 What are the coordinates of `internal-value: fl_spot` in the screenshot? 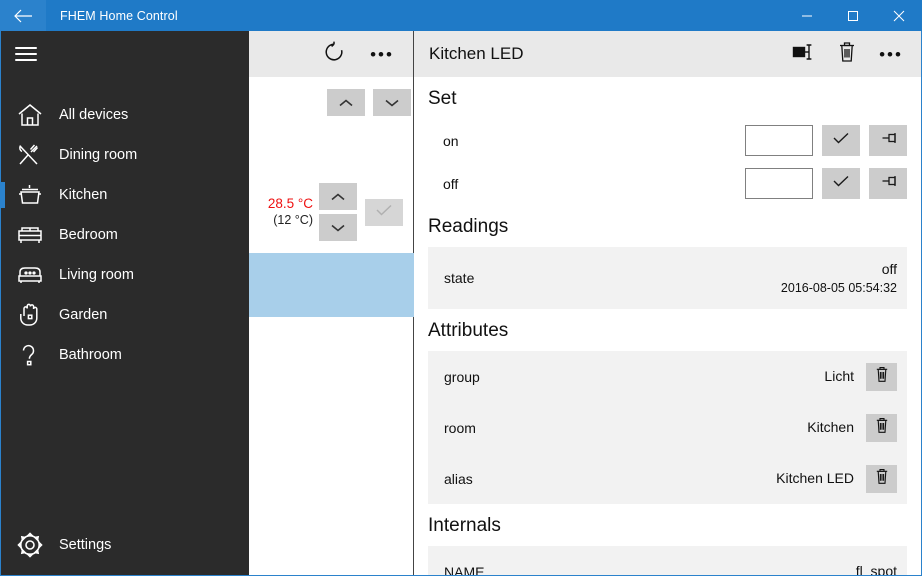 It's located at (876, 569).